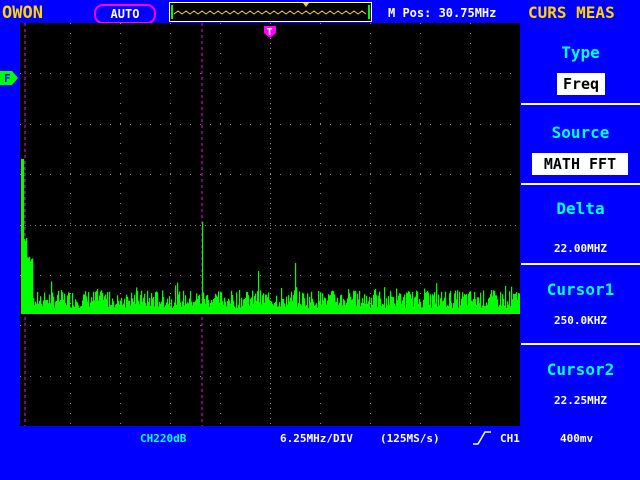  I want to click on menu-item-cursor2-label: Cursor2, so click(580, 369).